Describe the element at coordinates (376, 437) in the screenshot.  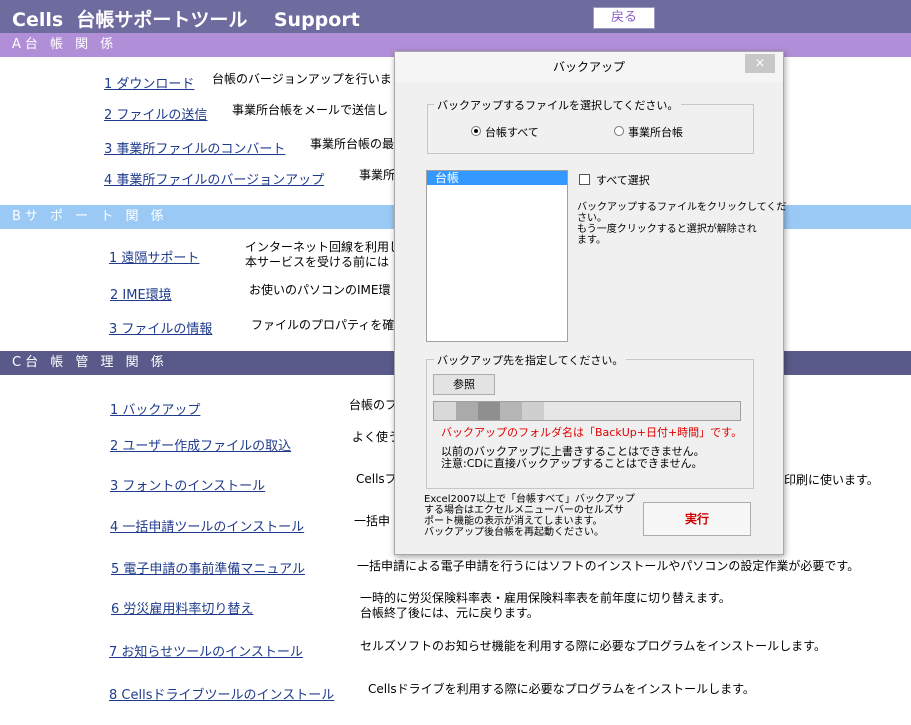
I see `import-user-file-desc: よく使う` at that location.